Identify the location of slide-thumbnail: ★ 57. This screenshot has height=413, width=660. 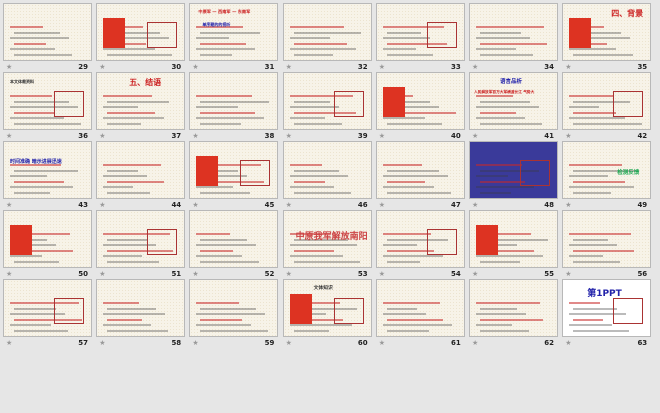
(47, 313).